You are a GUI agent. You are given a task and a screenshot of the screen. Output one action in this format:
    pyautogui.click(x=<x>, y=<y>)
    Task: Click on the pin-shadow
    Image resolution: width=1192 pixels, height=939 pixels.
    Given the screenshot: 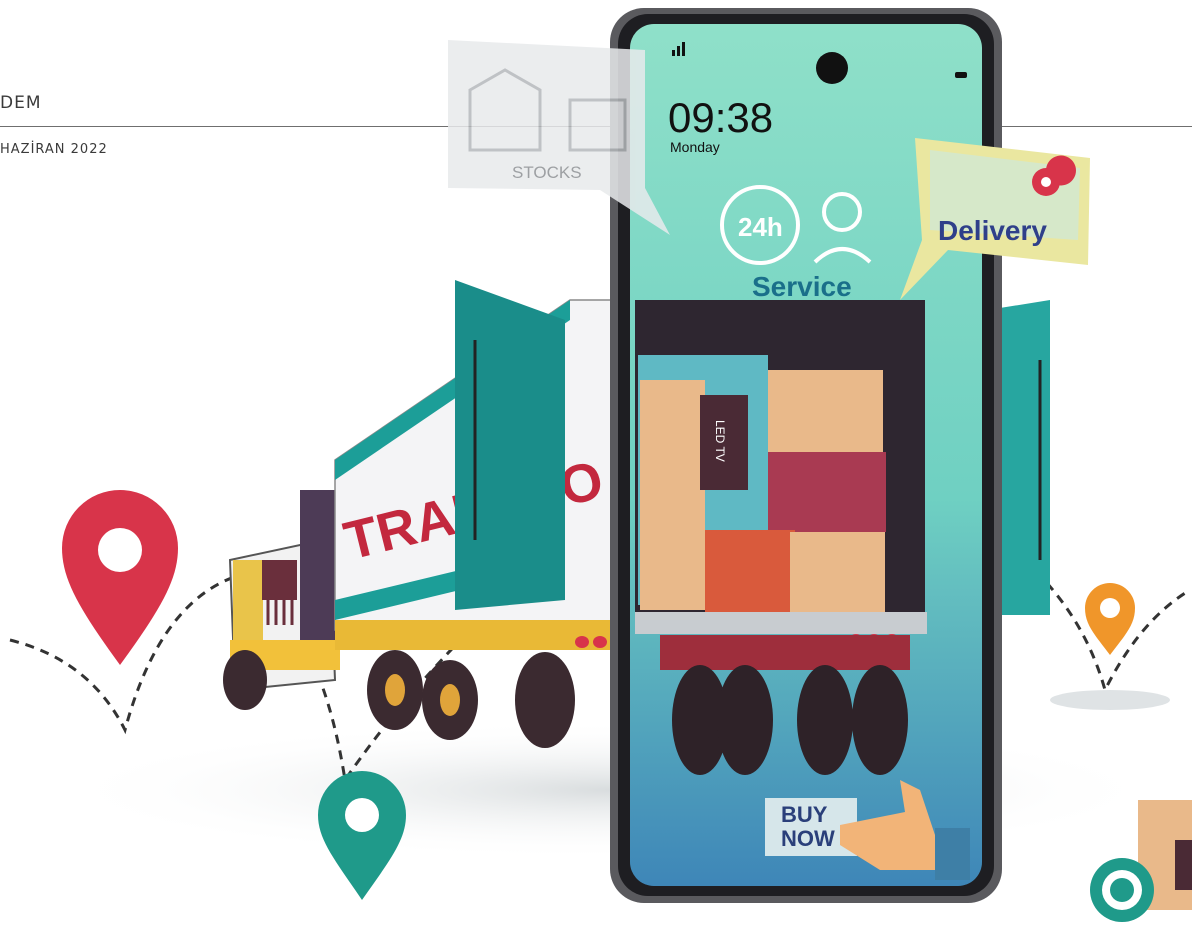 What is the action you would take?
    pyautogui.click(x=1110, y=700)
    